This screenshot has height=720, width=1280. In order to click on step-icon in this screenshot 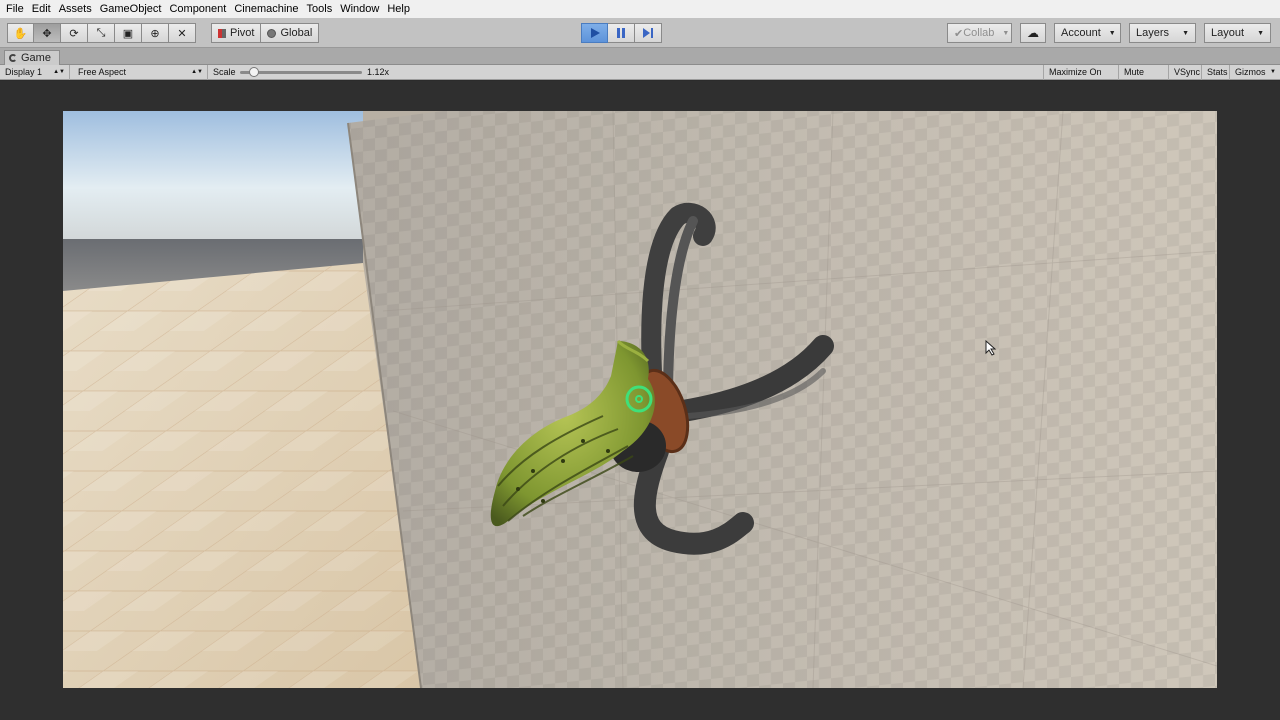, I will do `click(648, 33)`.